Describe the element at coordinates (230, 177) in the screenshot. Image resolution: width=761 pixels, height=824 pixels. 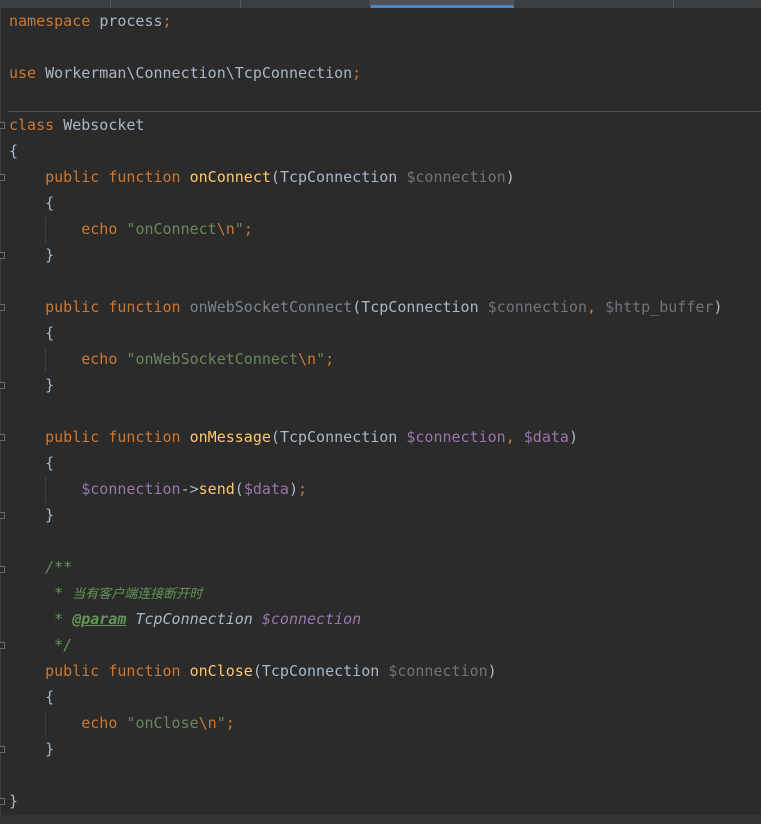
I see `method-name-onconnect: onConnect` at that location.